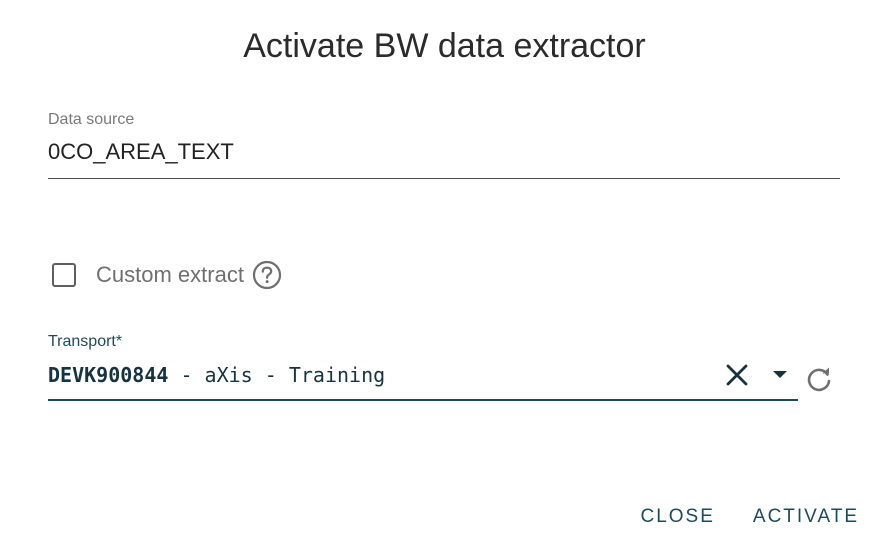  Describe the element at coordinates (64, 275) in the screenshot. I see `custom-extract-checkbox` at that location.